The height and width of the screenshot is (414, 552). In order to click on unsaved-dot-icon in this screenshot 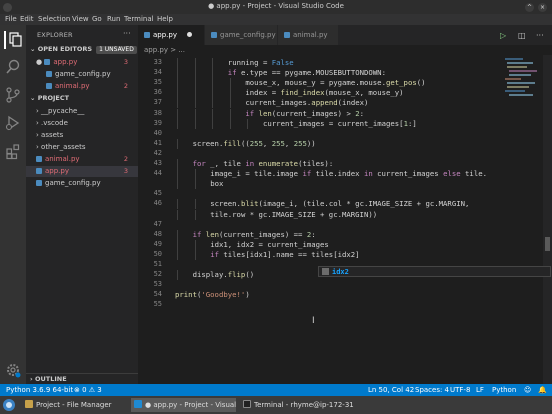, I will do `click(189, 34)`.